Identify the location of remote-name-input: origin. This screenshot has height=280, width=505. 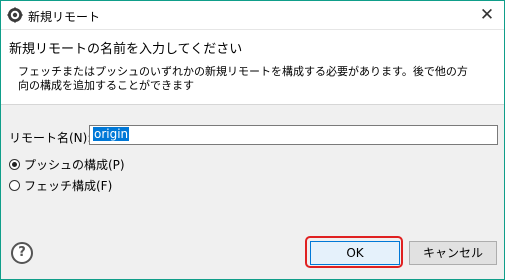
(293, 135).